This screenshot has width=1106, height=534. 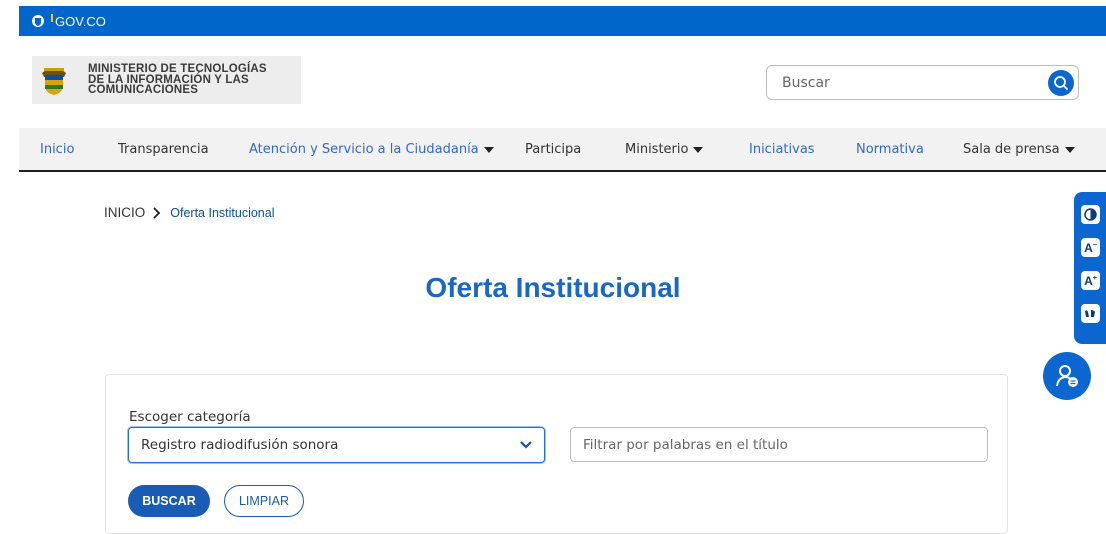 I want to click on search-submit-button: BUSCAR, so click(x=169, y=501).